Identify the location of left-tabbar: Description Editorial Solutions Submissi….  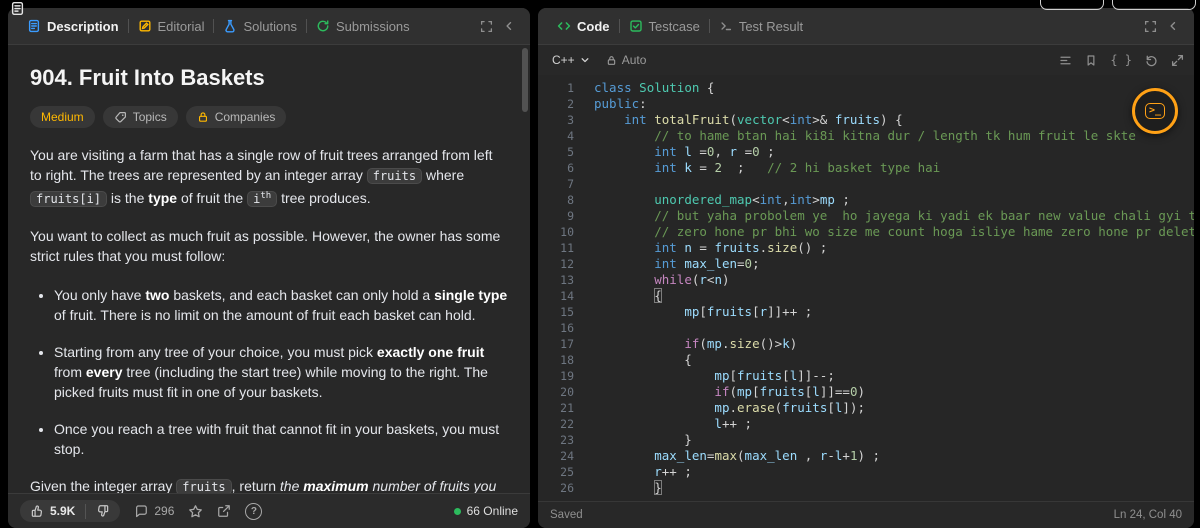
(269, 26).